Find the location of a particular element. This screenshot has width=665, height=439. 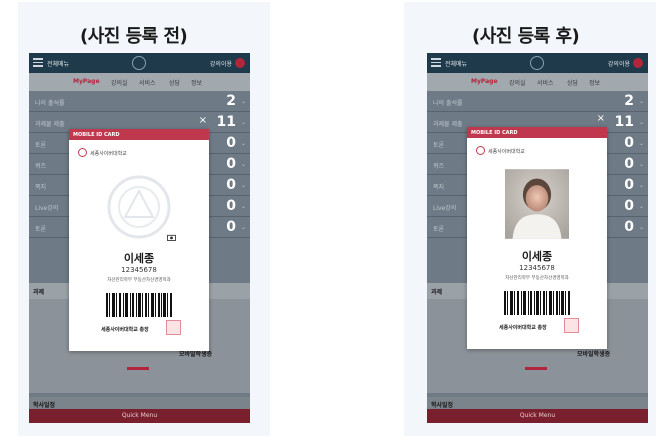

camera-icon is located at coordinates (171, 237).